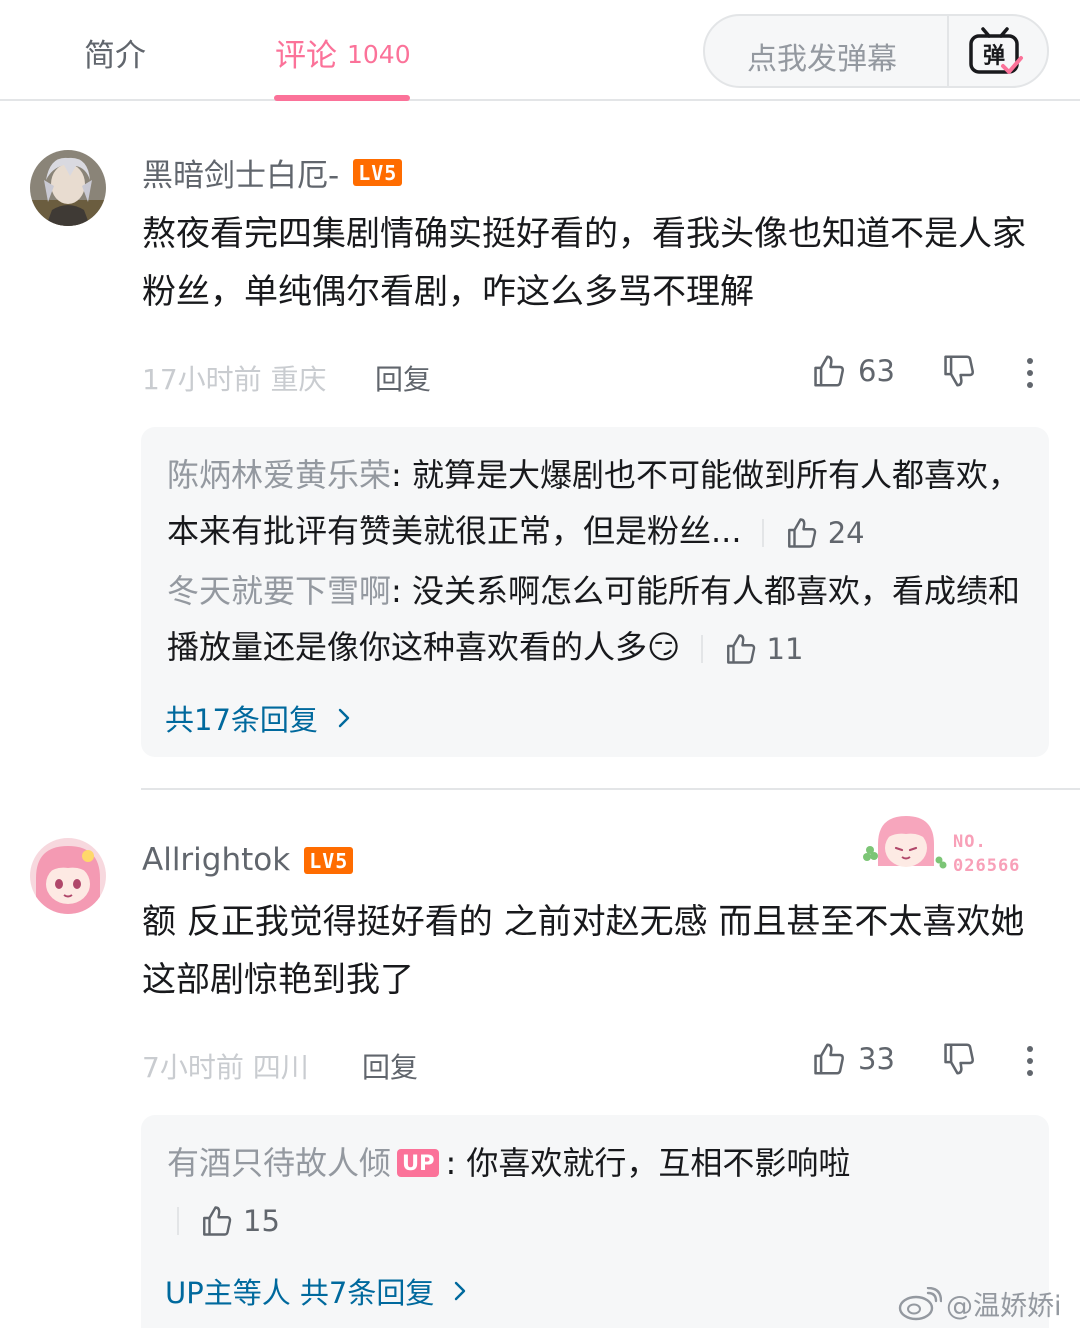 This screenshot has height=1328, width=1080. I want to click on username: 黑暗剑士白厄-, so click(240, 172).